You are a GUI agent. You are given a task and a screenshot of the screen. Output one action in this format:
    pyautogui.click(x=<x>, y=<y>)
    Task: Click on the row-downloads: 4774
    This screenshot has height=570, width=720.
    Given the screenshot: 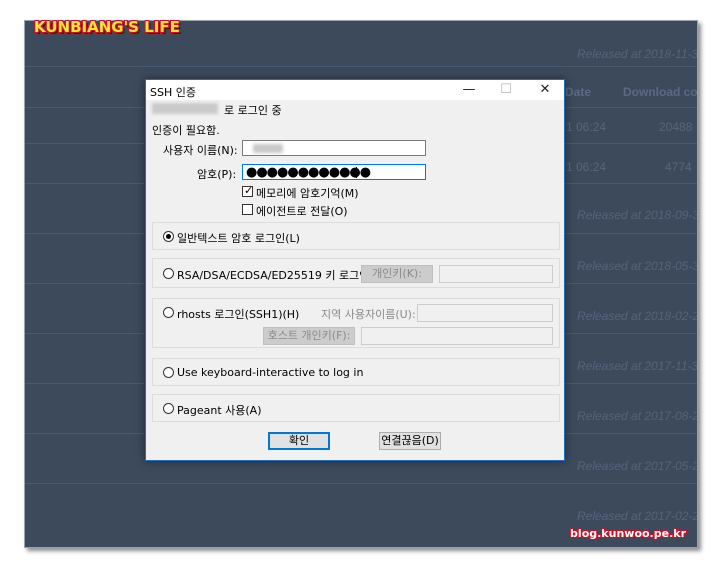 What is the action you would take?
    pyautogui.click(x=678, y=167)
    